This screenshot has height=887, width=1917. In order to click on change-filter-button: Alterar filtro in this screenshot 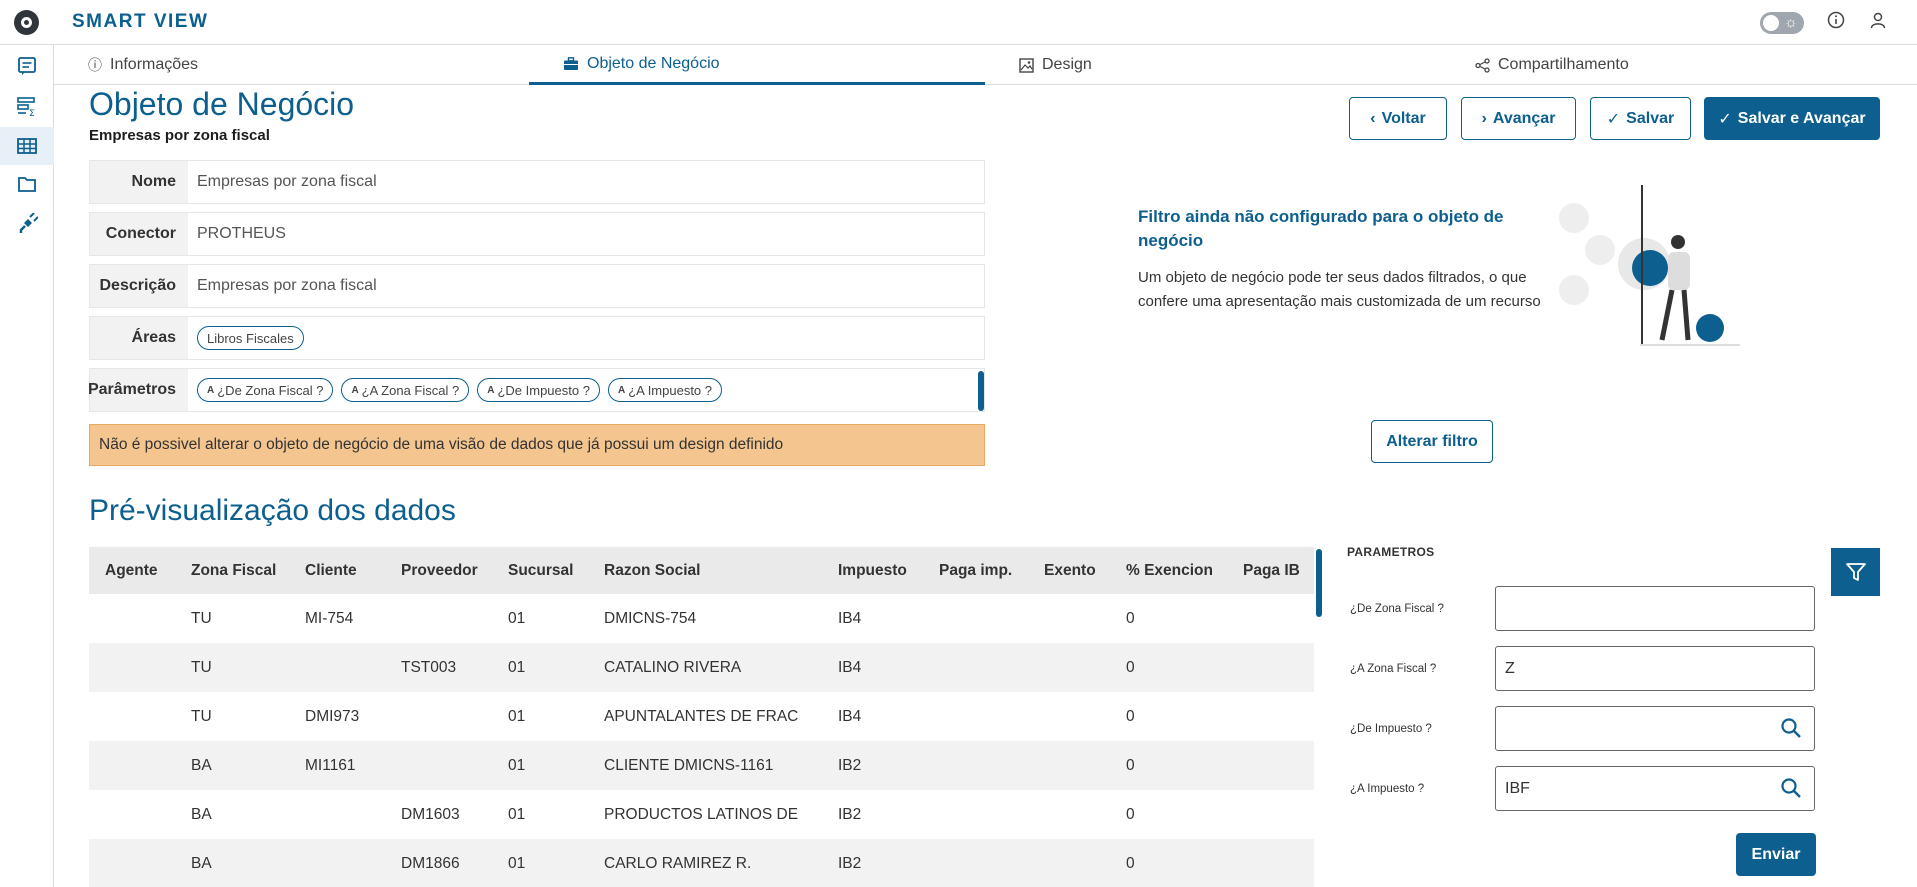, I will do `click(1432, 441)`.